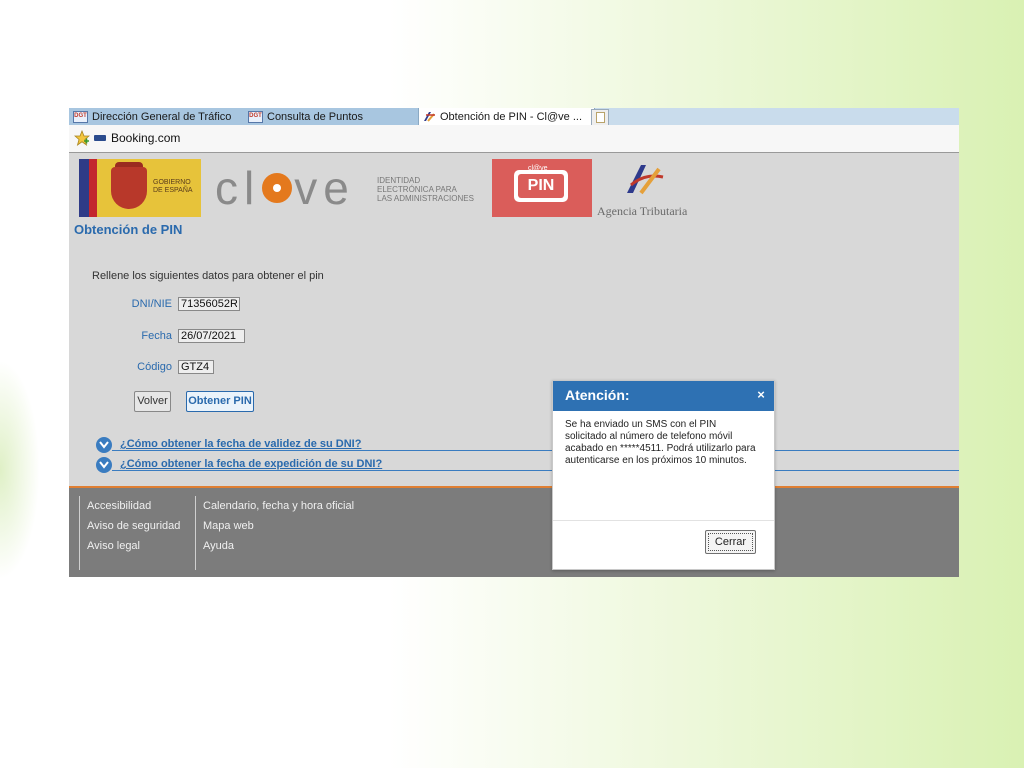  I want to click on footer-link-accesibilidad: Accesibilidad, so click(133, 506).